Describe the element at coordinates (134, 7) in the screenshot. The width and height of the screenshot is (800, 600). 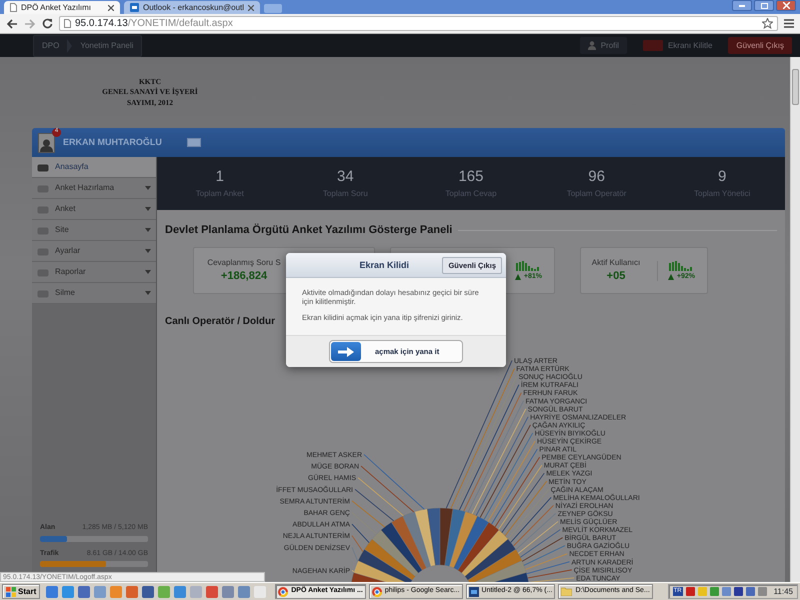
I see `mail-icon` at that location.